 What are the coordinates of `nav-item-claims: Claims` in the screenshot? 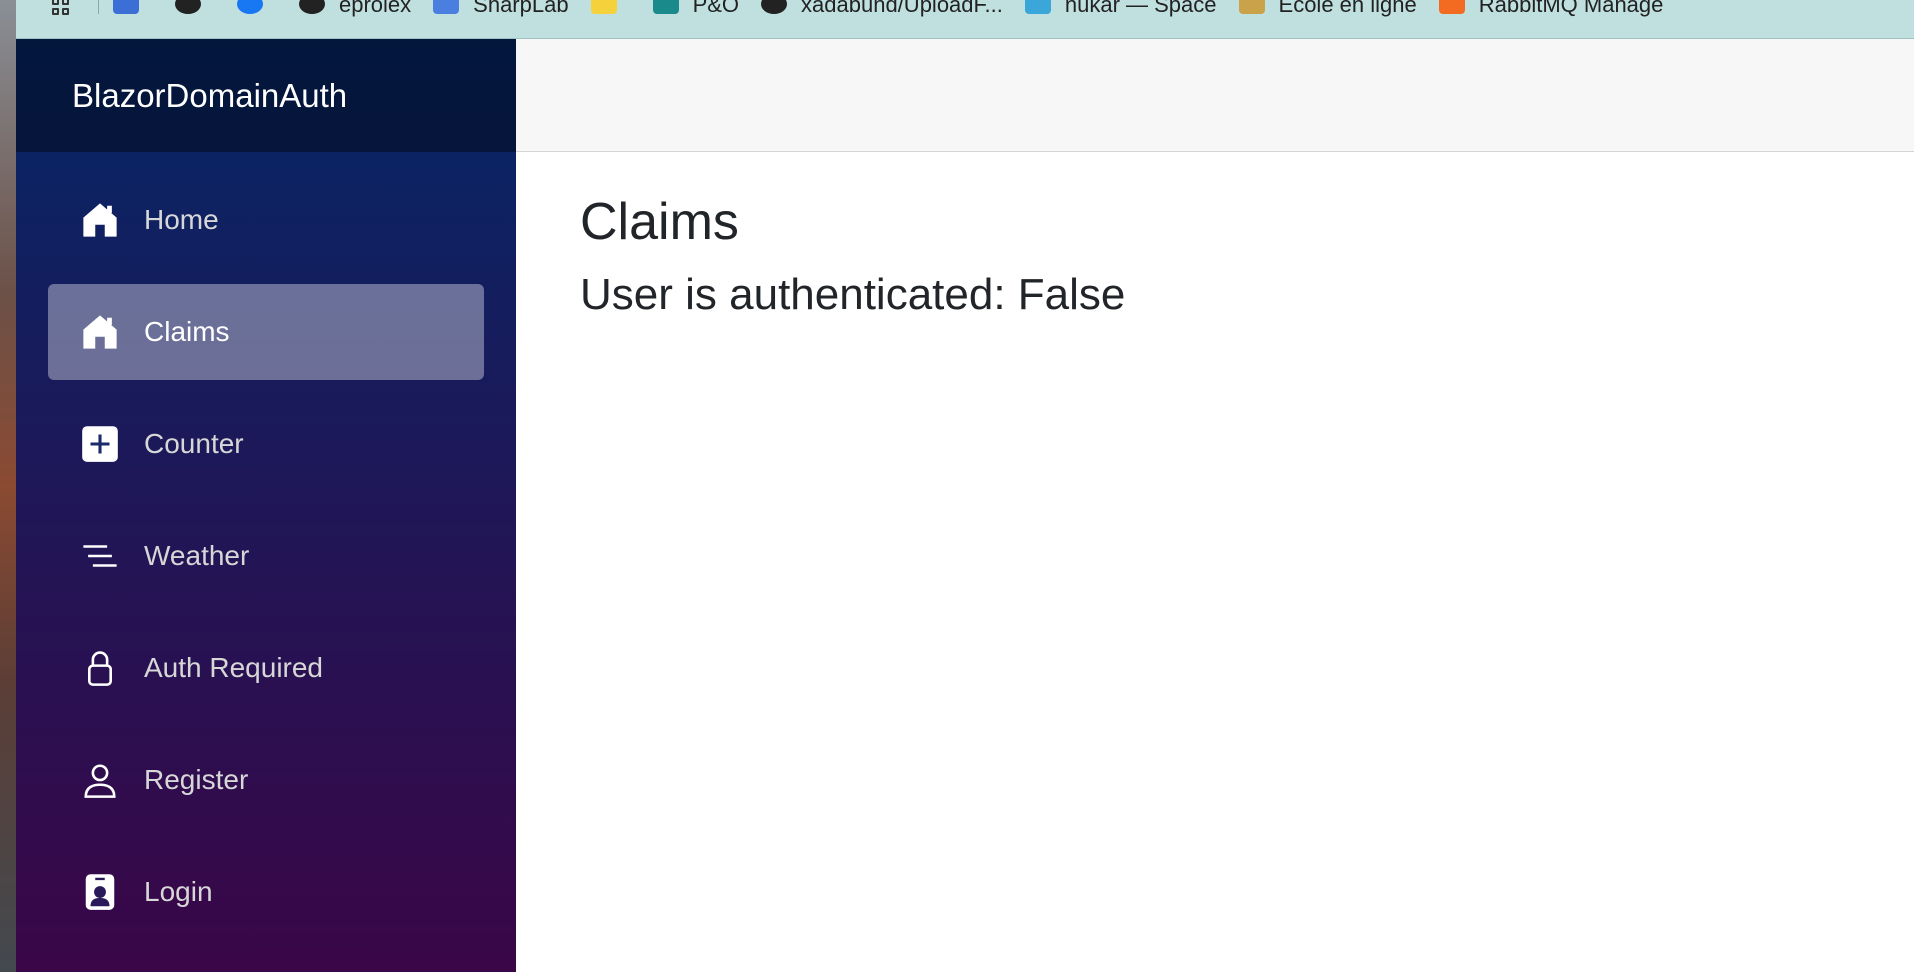 It's located at (266, 332).